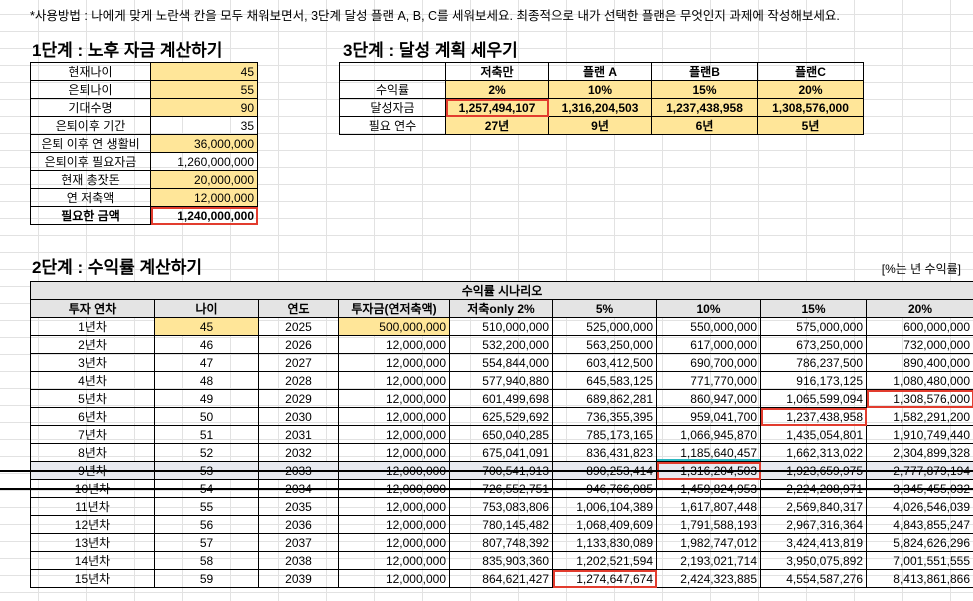 This screenshot has height=601, width=973. I want to click on cell-year-count: 1년차, so click(92, 326).